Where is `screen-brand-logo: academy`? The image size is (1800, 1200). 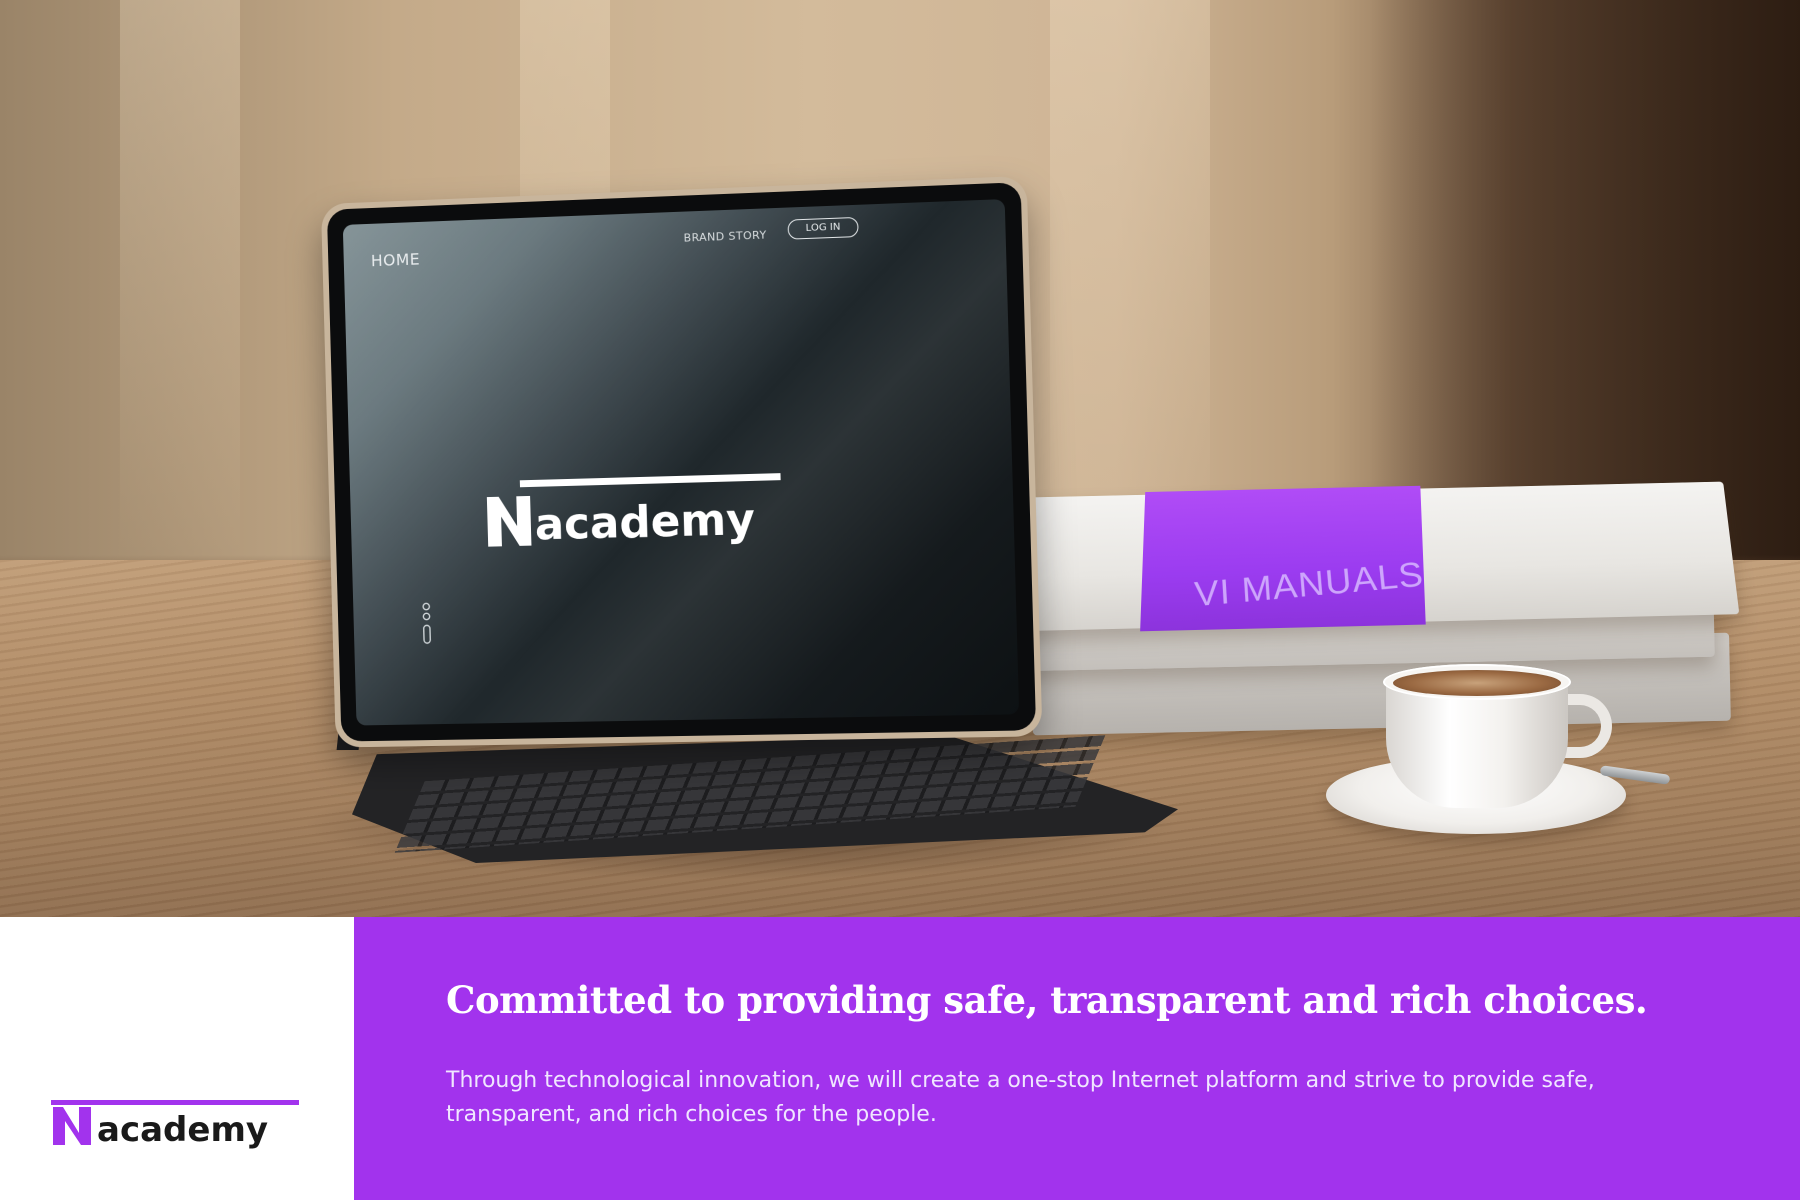 screen-brand-logo: academy is located at coordinates (633, 512).